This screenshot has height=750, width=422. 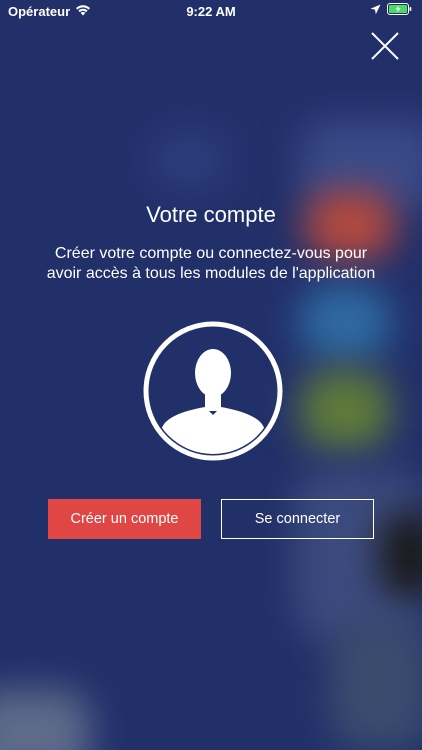 I want to click on status-time: 9:22 AM, so click(x=211, y=11).